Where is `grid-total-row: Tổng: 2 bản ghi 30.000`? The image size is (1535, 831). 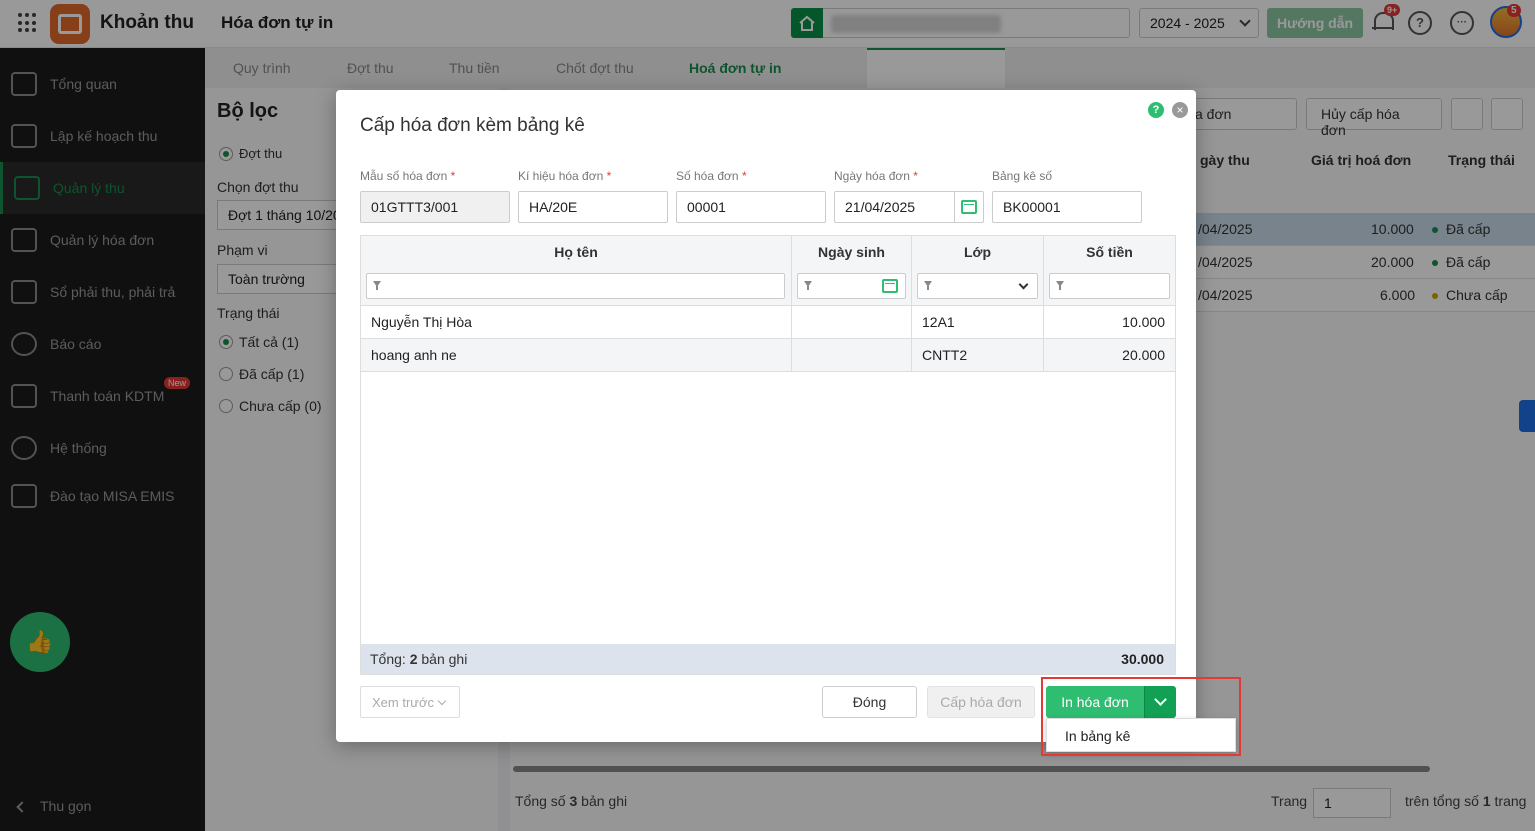 grid-total-row: Tổng: 2 bản ghi 30.000 is located at coordinates (768, 659).